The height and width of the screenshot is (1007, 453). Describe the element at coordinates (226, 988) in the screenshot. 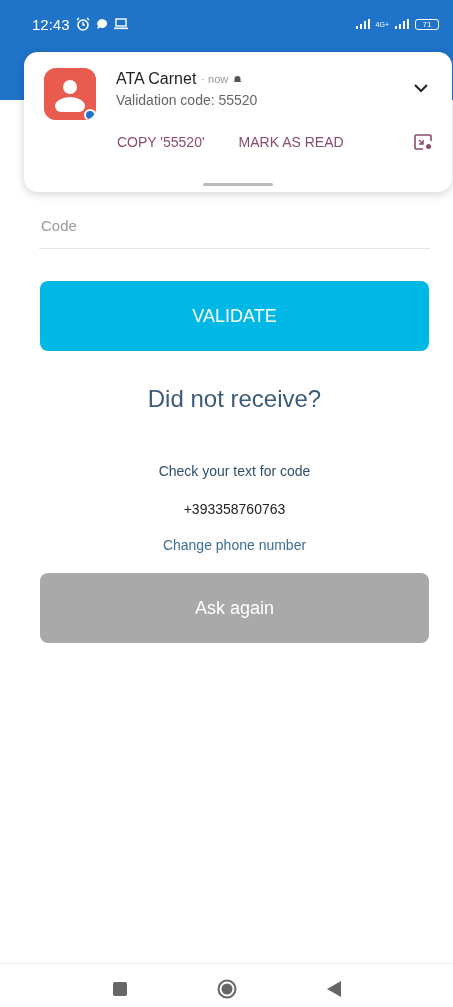

I see `home-icon` at that location.